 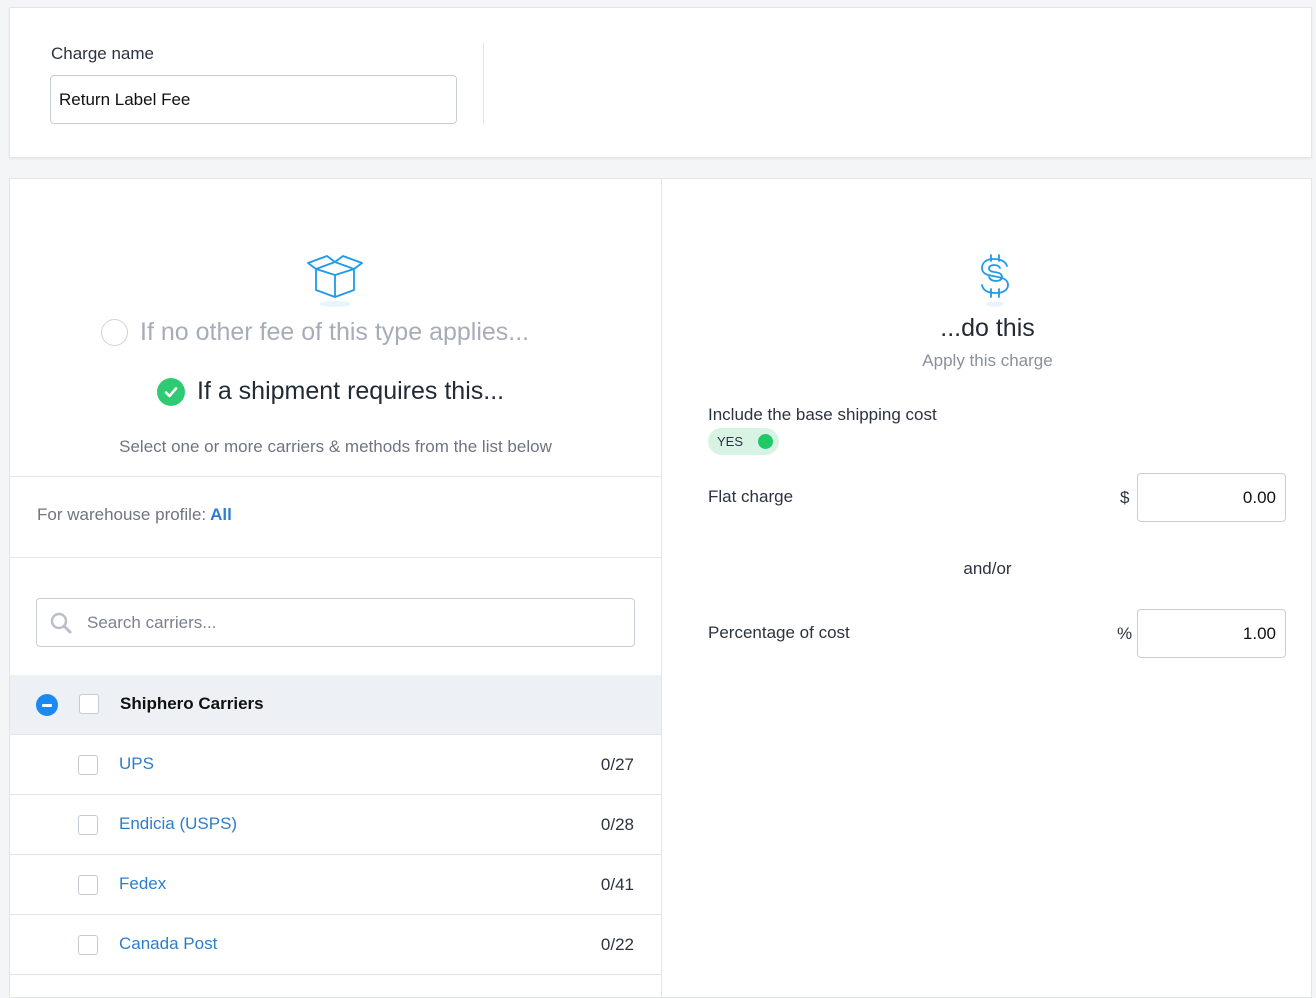 What do you see at coordinates (995, 282) in the screenshot?
I see `dollar-sign-icon` at bounding box center [995, 282].